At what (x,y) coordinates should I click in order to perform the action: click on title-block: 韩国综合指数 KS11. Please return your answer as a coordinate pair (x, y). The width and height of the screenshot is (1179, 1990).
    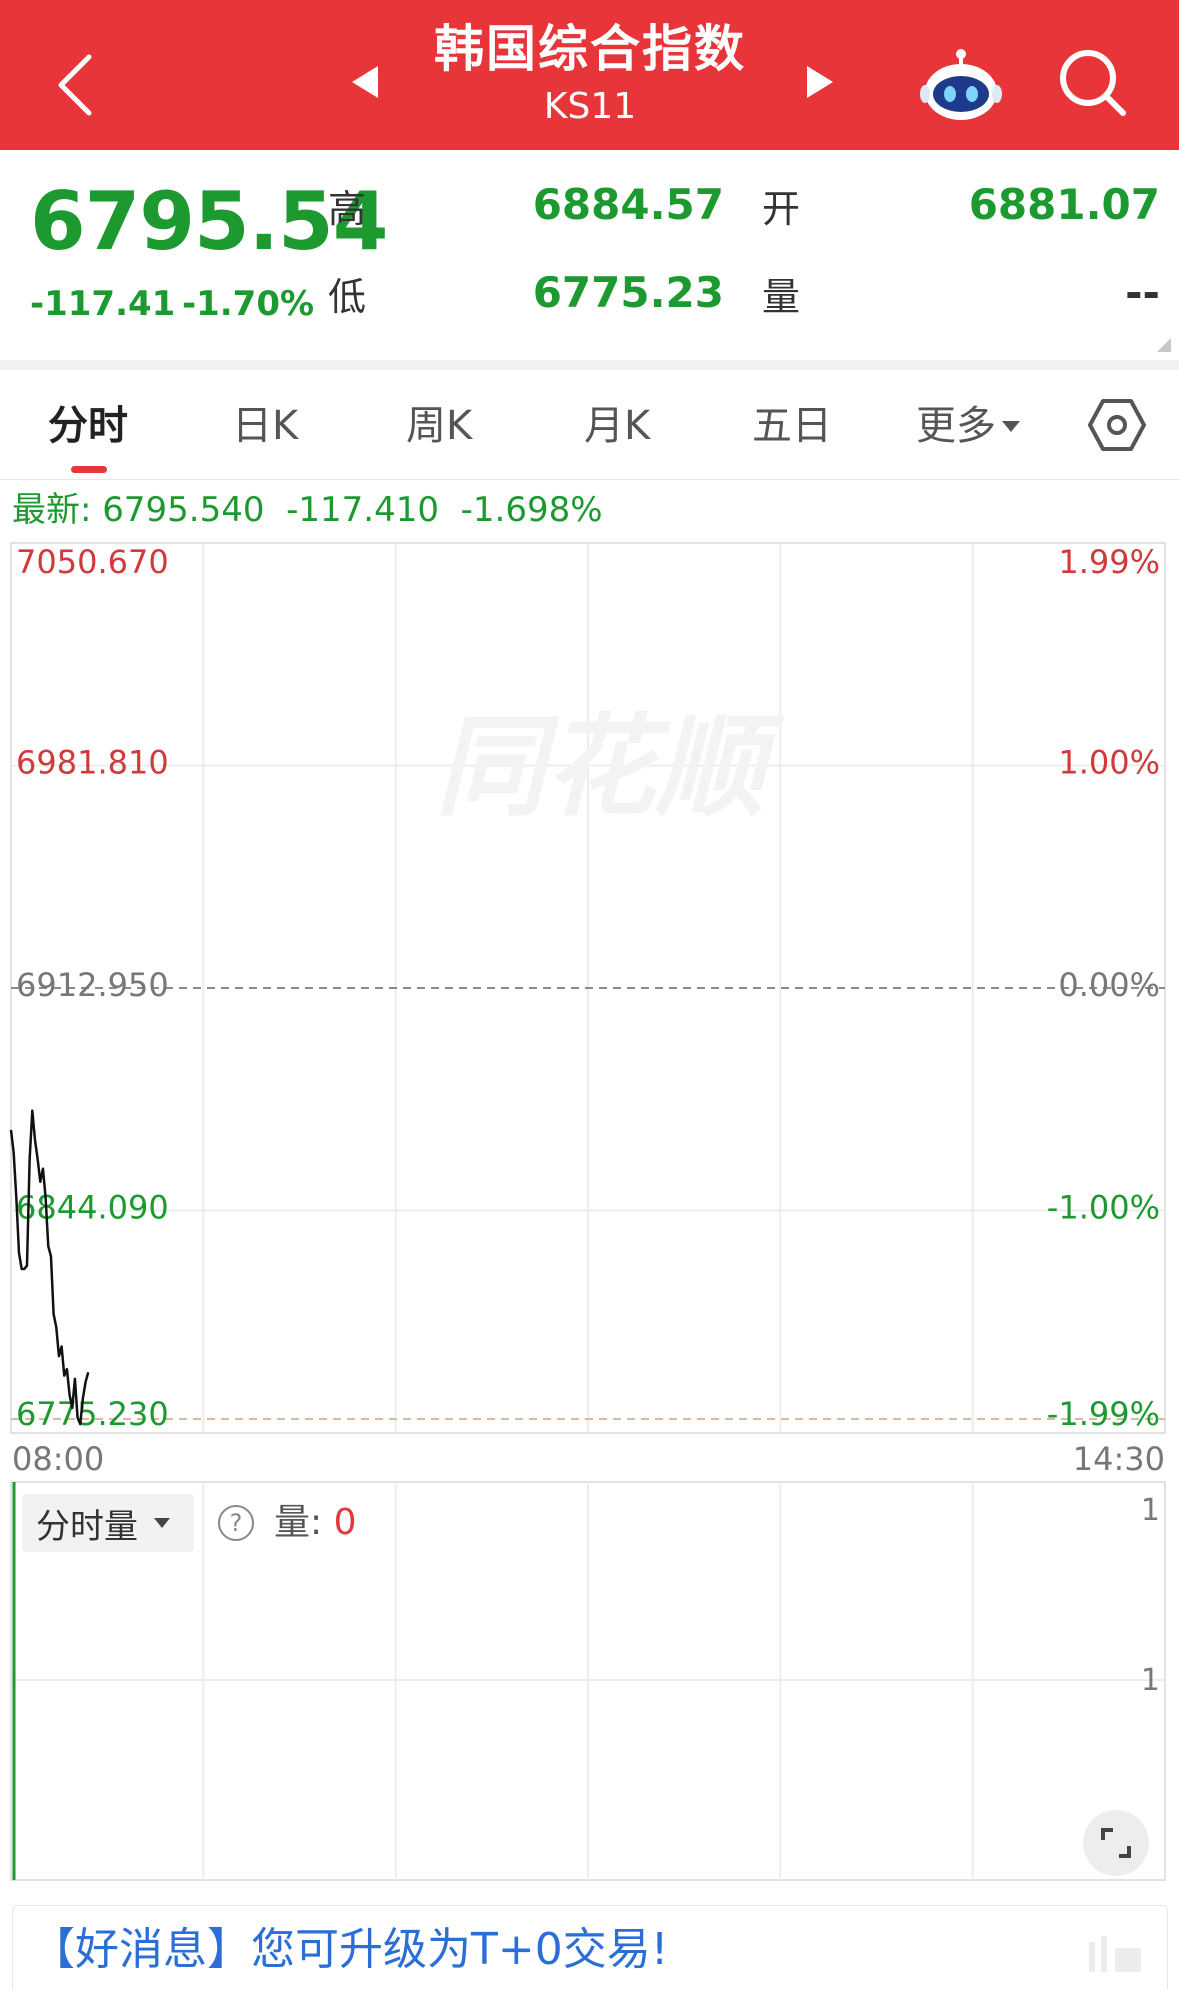
    Looking at the image, I should click on (590, 72).